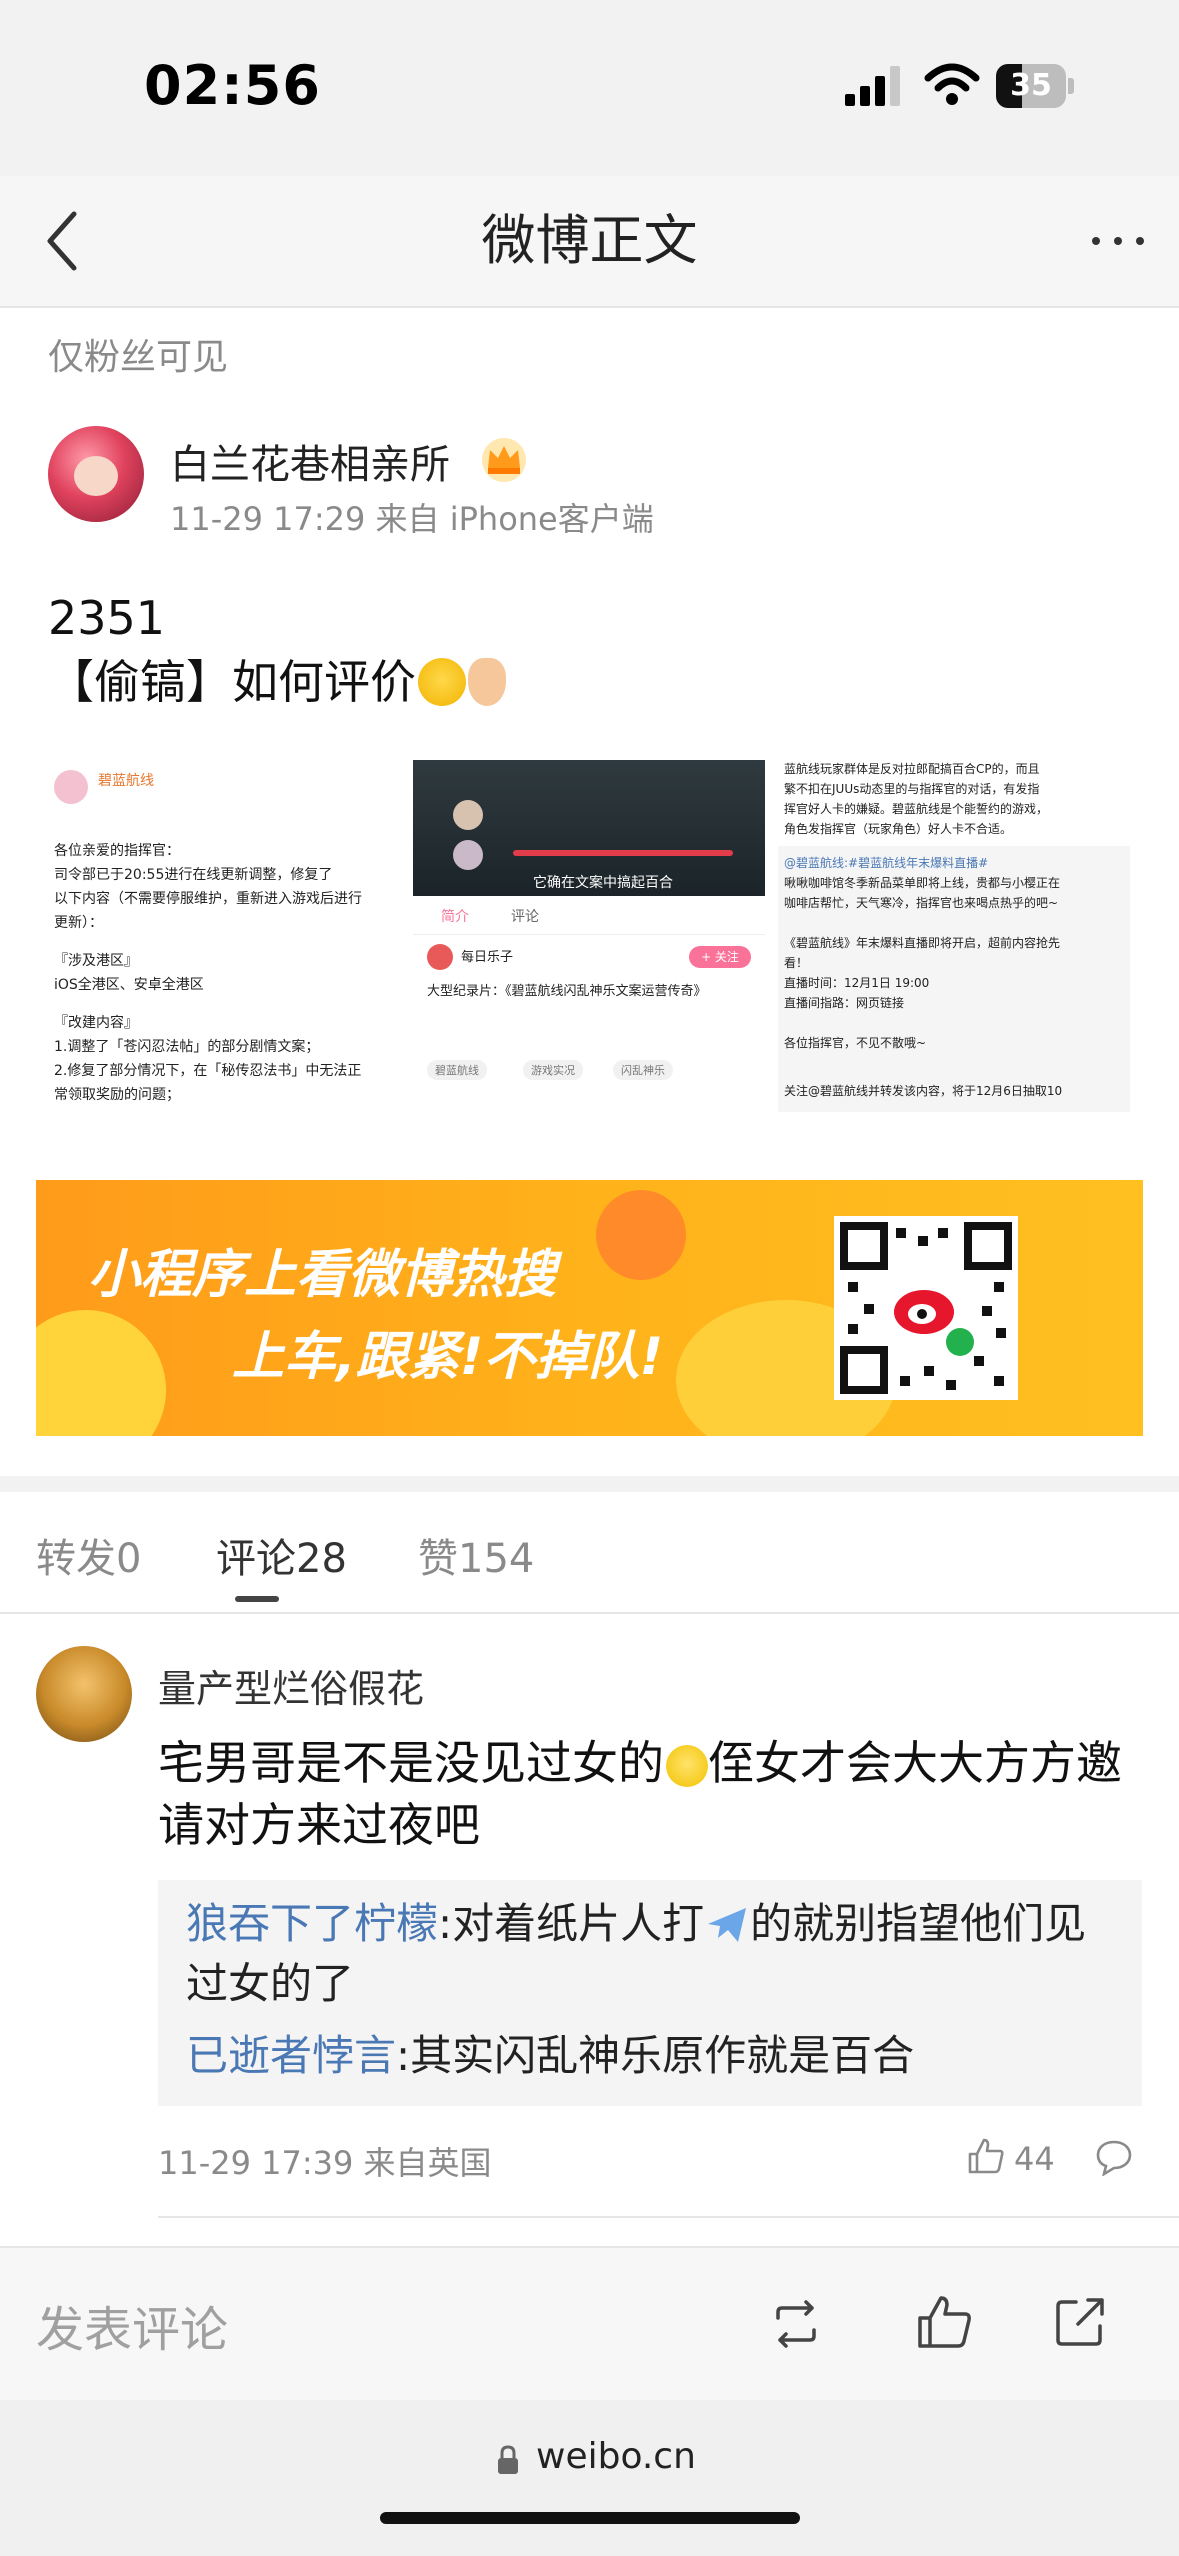 This screenshot has height=2556, width=1179. Describe the element at coordinates (872, 86) in the screenshot. I see `signal-icon` at that location.